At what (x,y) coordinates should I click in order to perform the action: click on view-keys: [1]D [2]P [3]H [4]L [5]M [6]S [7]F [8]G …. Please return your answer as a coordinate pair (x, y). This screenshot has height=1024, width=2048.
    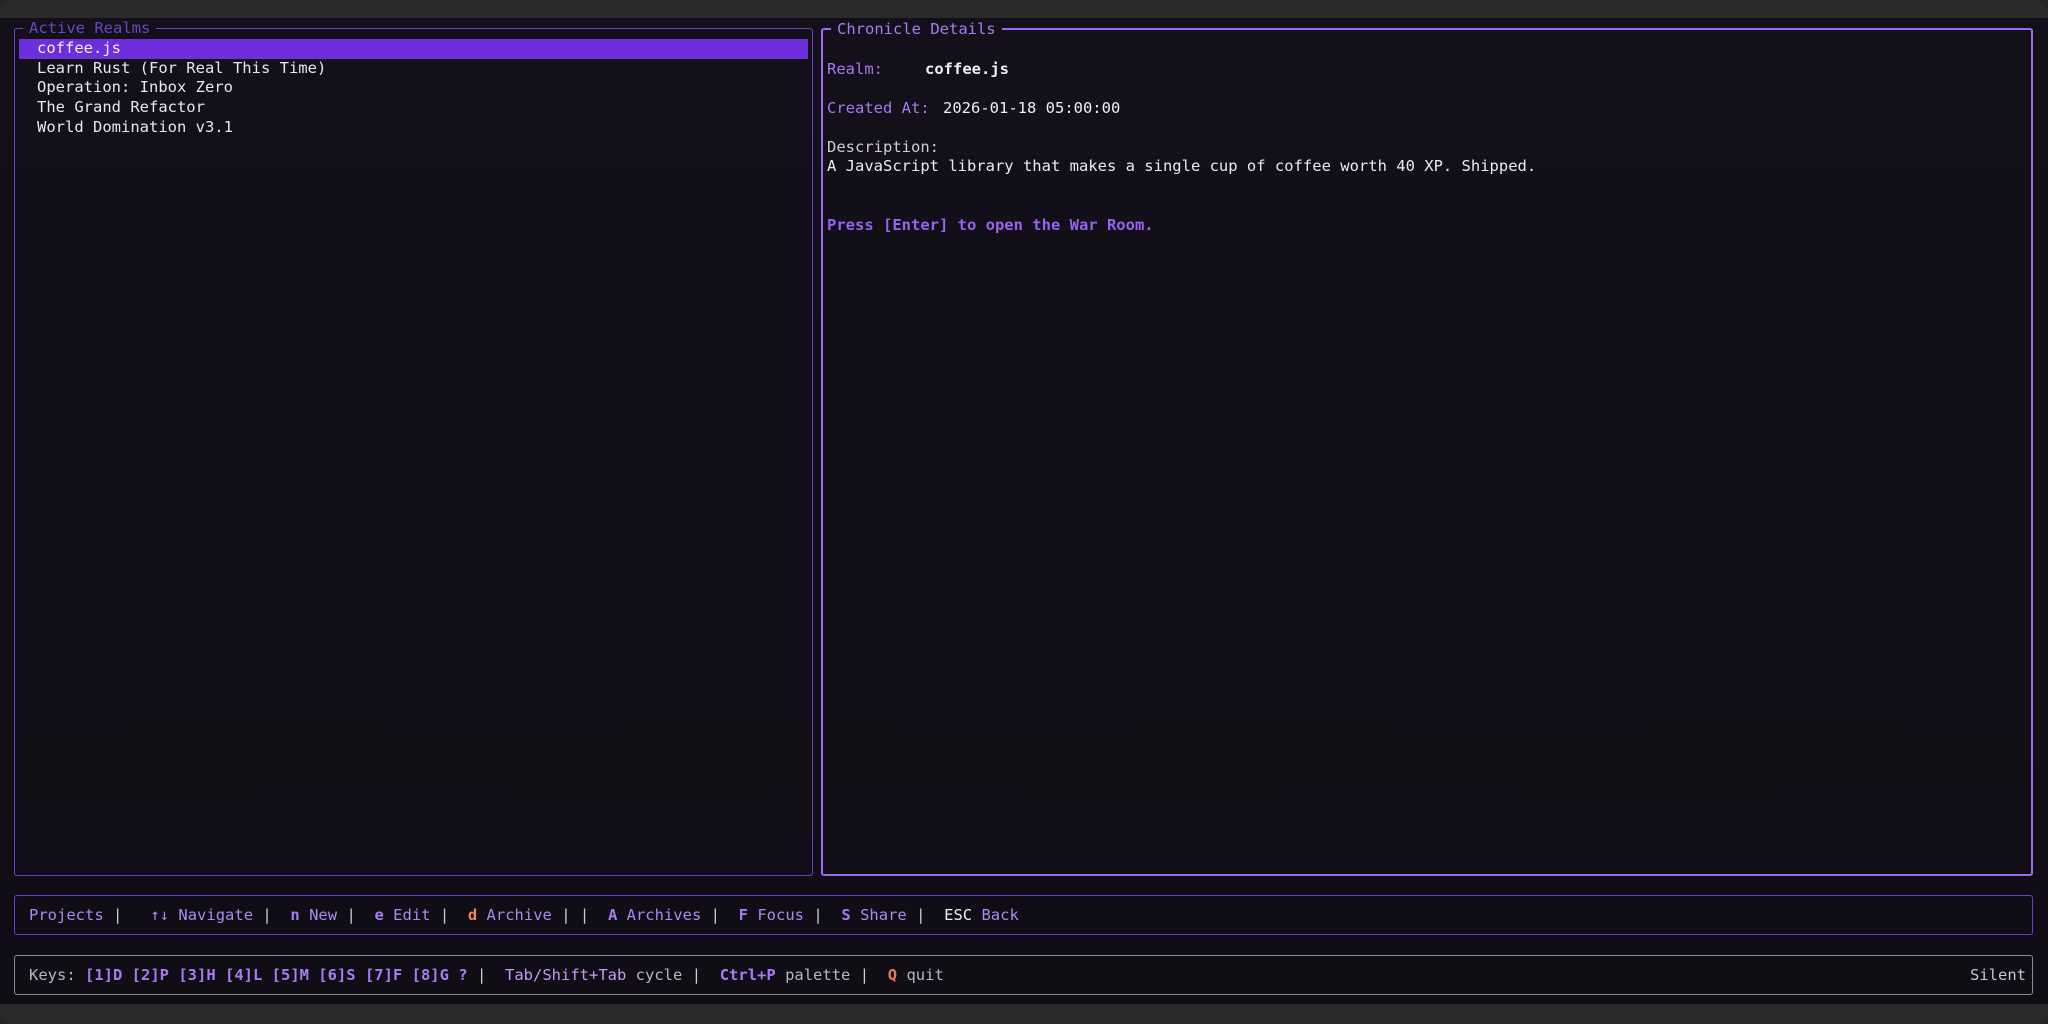
    Looking at the image, I should click on (276, 975).